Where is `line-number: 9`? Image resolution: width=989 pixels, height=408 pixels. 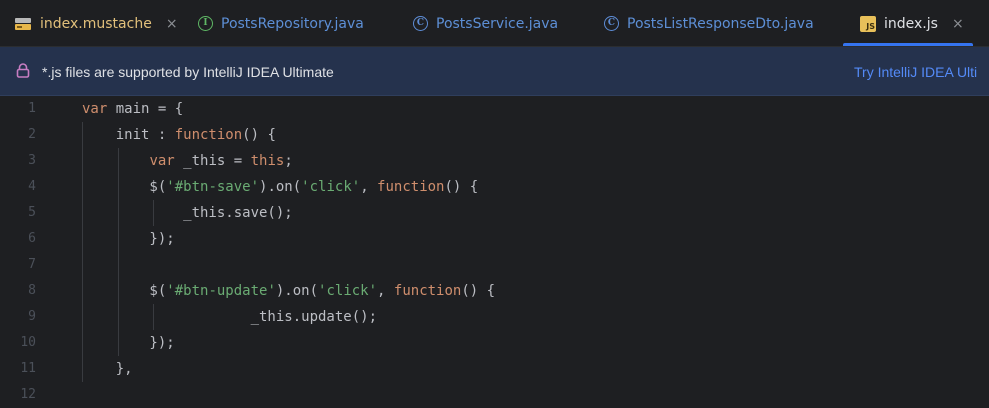 line-number: 9 is located at coordinates (32, 316).